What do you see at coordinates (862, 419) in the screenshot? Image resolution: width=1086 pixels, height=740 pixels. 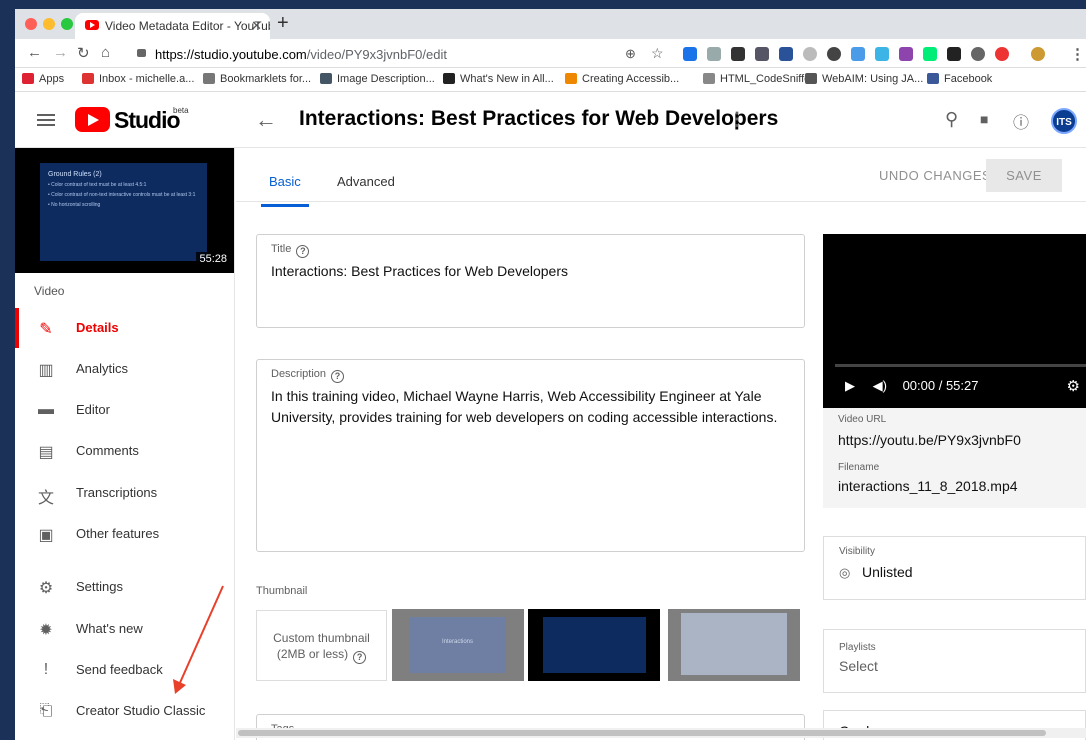 I see `video-url-label: Video URL` at bounding box center [862, 419].